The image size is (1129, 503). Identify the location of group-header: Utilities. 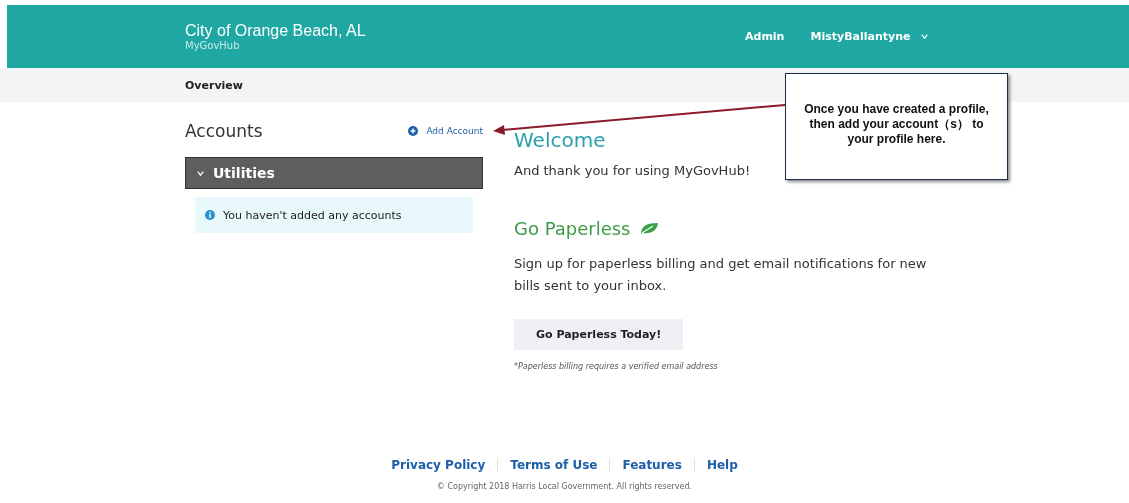
(334, 173).